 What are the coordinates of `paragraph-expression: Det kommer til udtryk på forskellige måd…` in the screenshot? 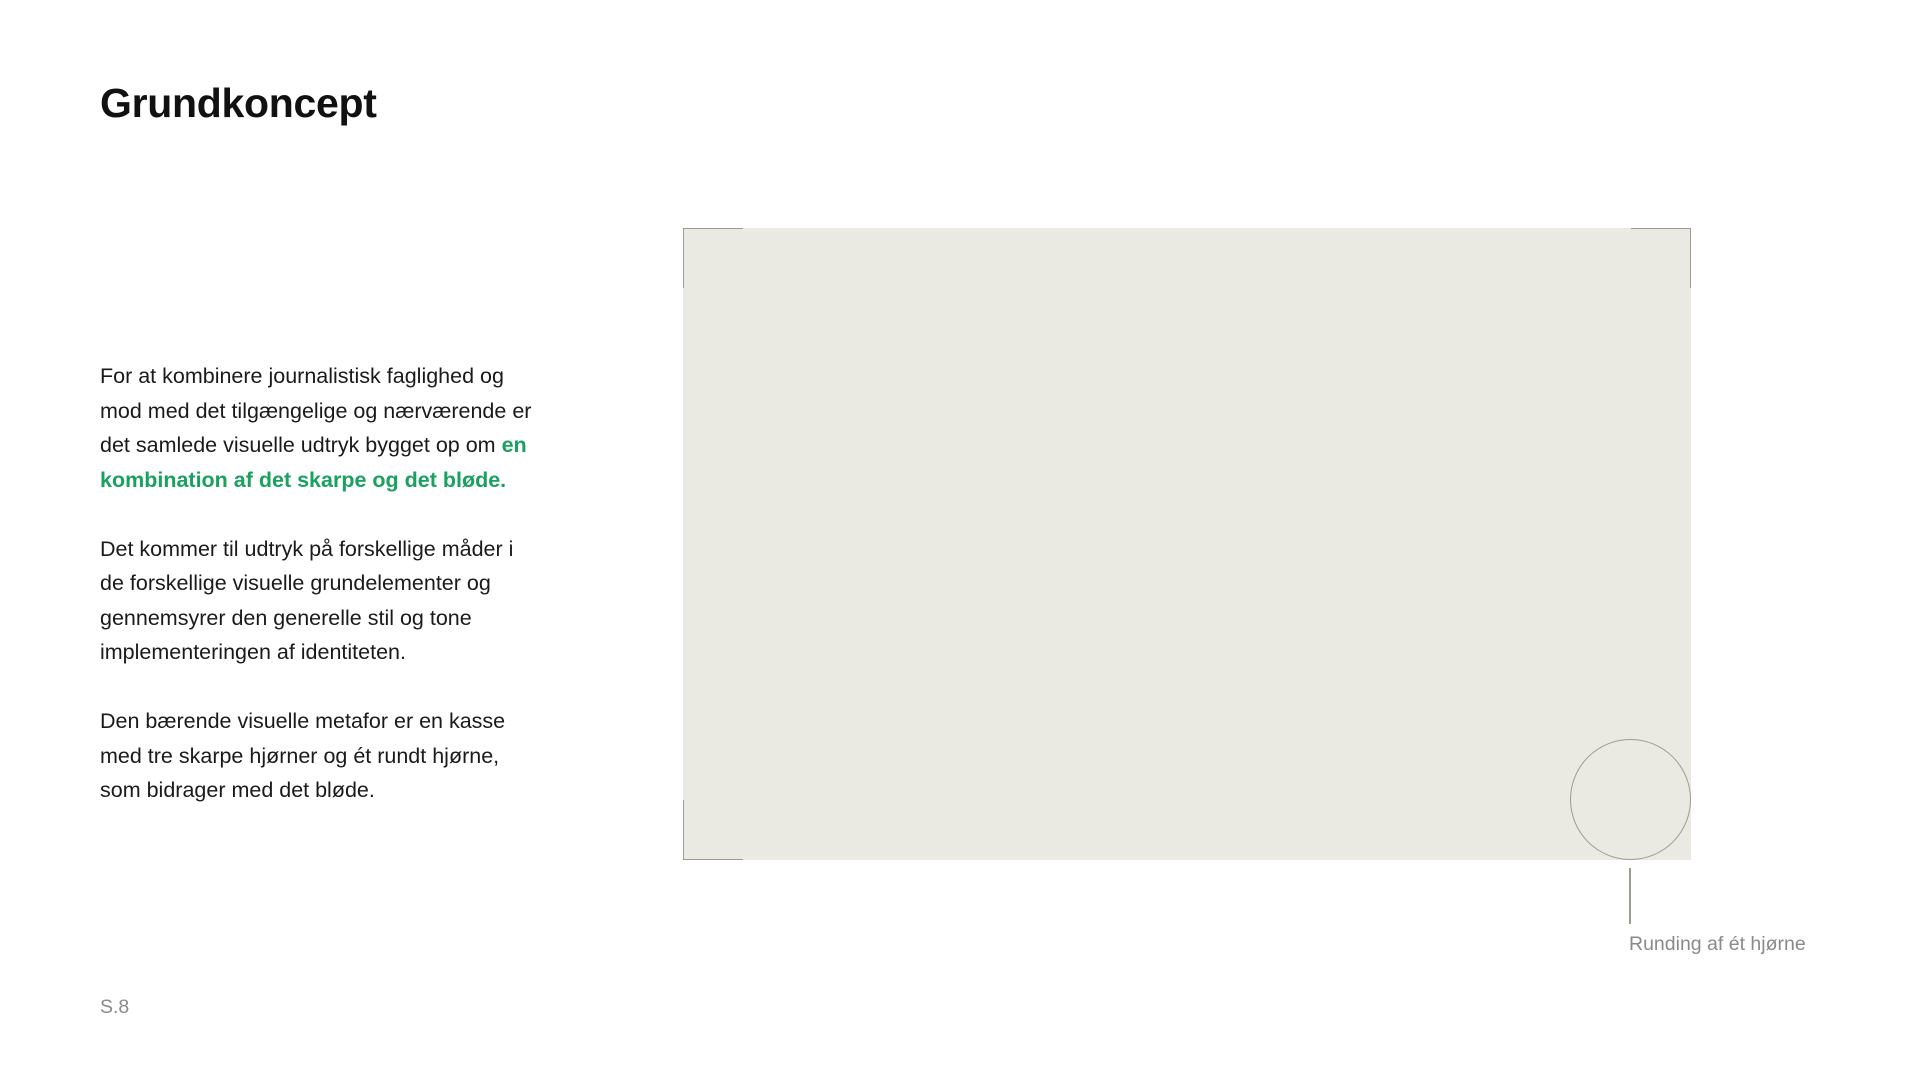 It's located at (307, 600).